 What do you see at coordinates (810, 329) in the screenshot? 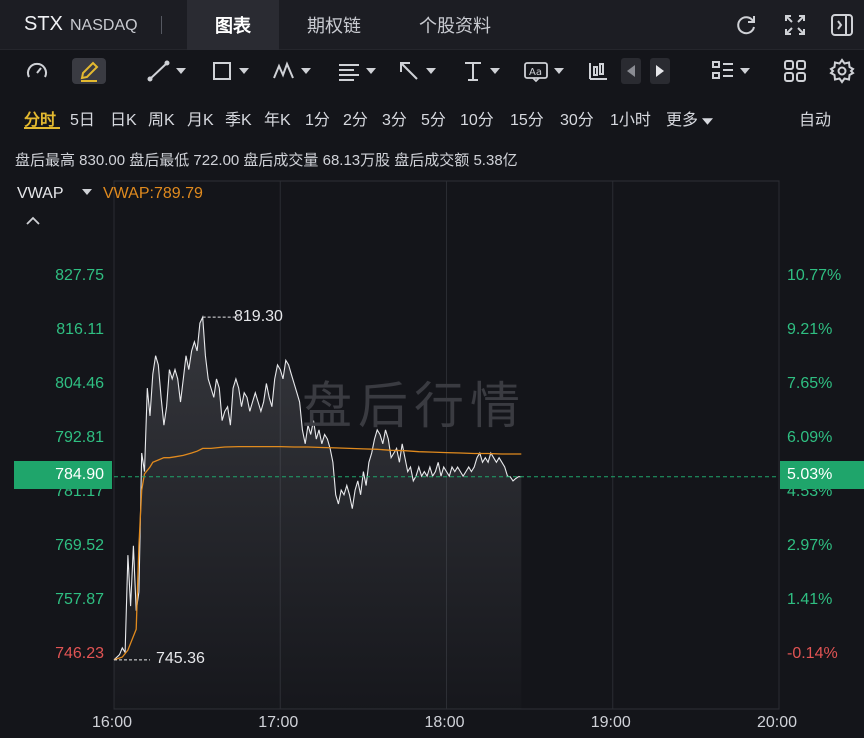
I see `y-tick-label-right: 9.21%` at bounding box center [810, 329].